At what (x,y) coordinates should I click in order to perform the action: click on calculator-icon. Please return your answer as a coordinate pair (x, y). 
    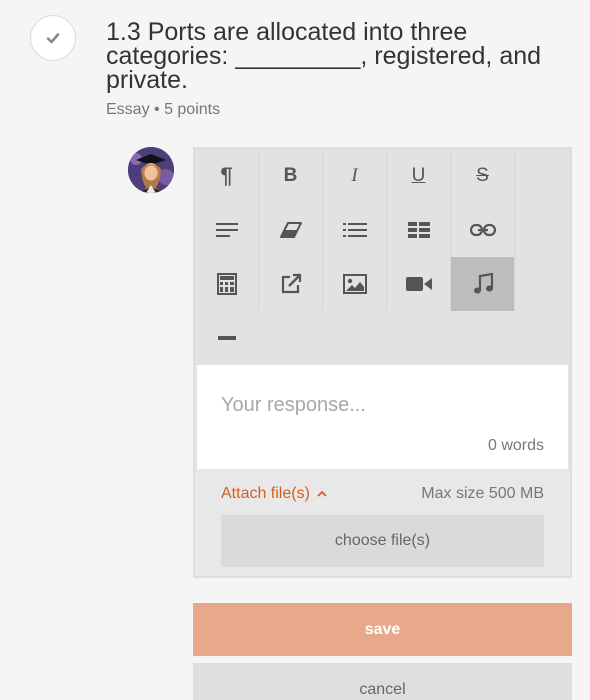
    Looking at the image, I should click on (226, 284).